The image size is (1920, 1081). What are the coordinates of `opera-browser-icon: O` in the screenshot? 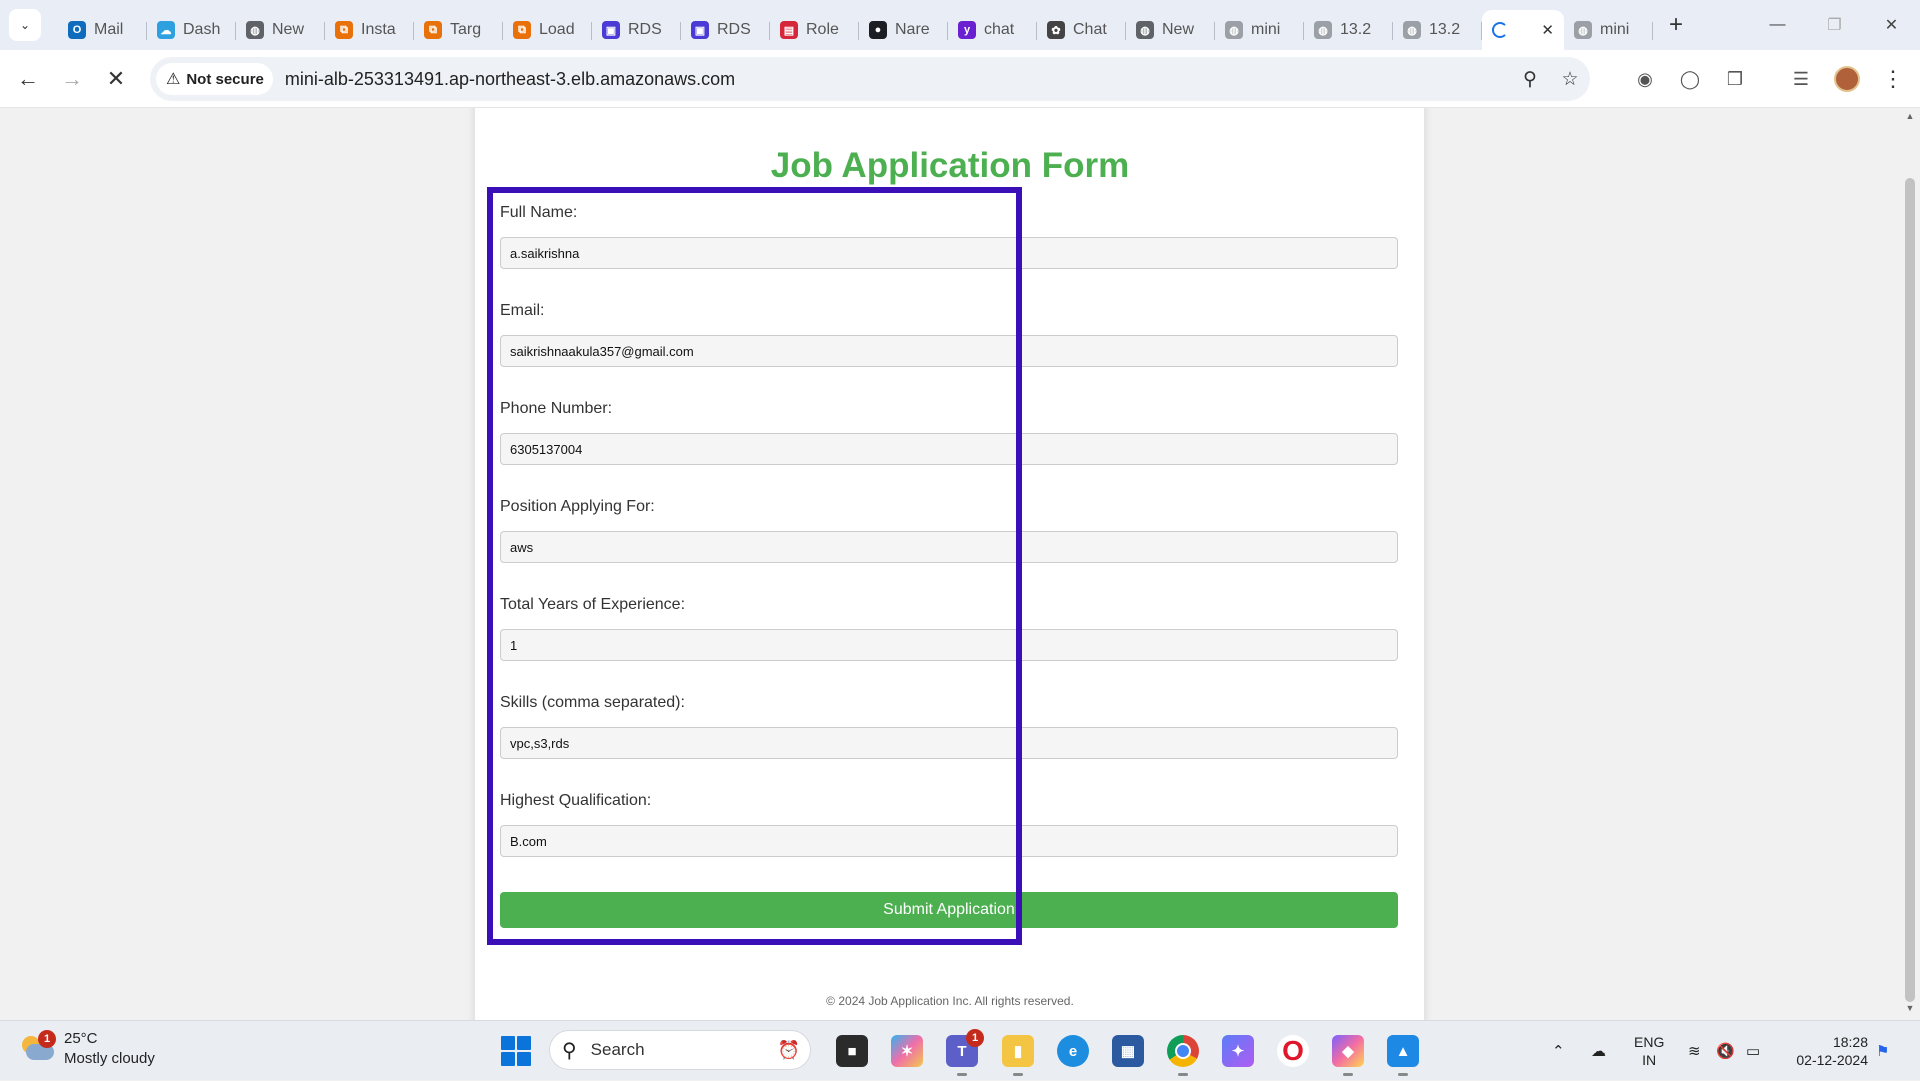 It's located at (1293, 1051).